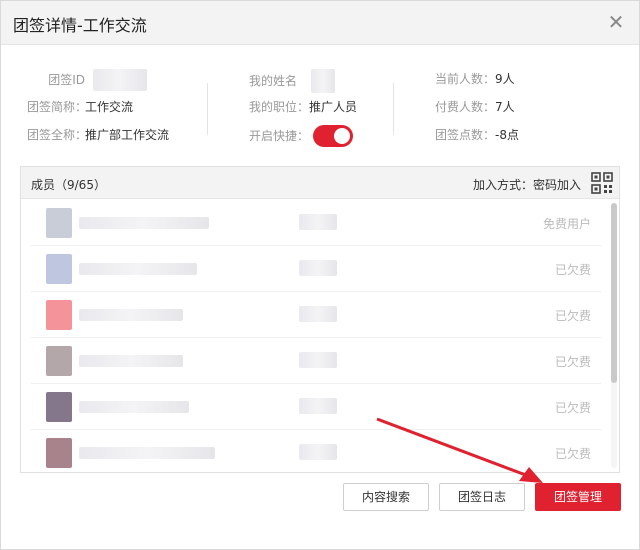 The width and height of the screenshot is (640, 550). Describe the element at coordinates (109, 107) in the screenshot. I see `group-short-name-value: 工作交流` at that location.